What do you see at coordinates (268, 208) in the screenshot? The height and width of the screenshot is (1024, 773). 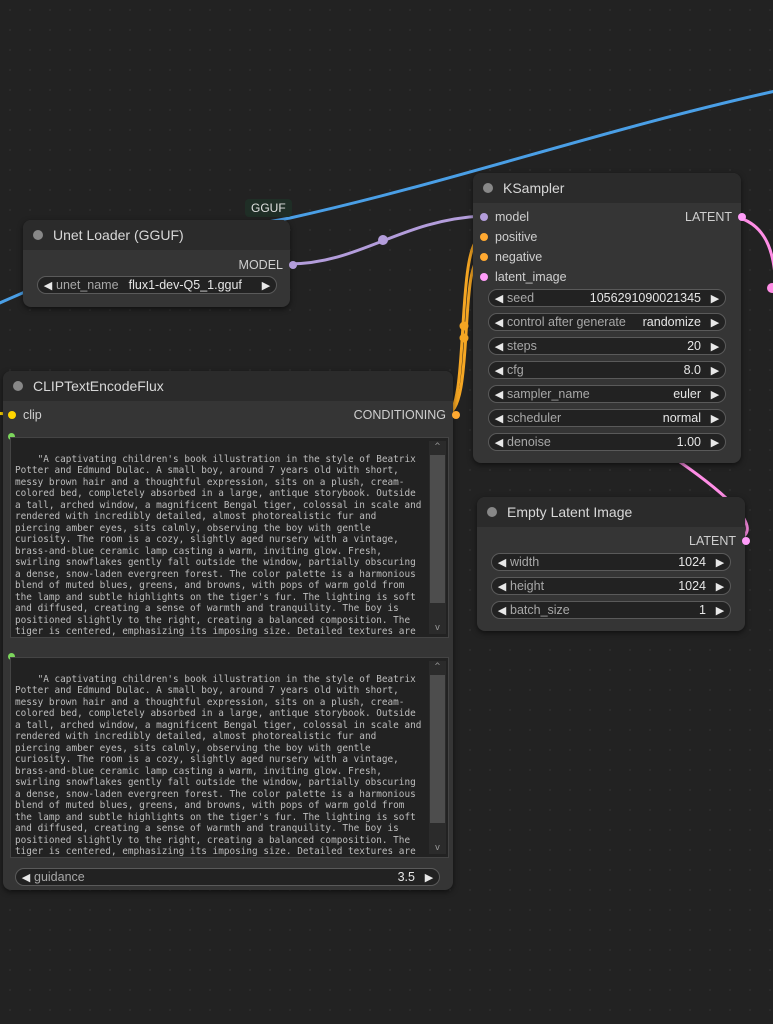 I see `gguf-link-label: GGUF` at bounding box center [268, 208].